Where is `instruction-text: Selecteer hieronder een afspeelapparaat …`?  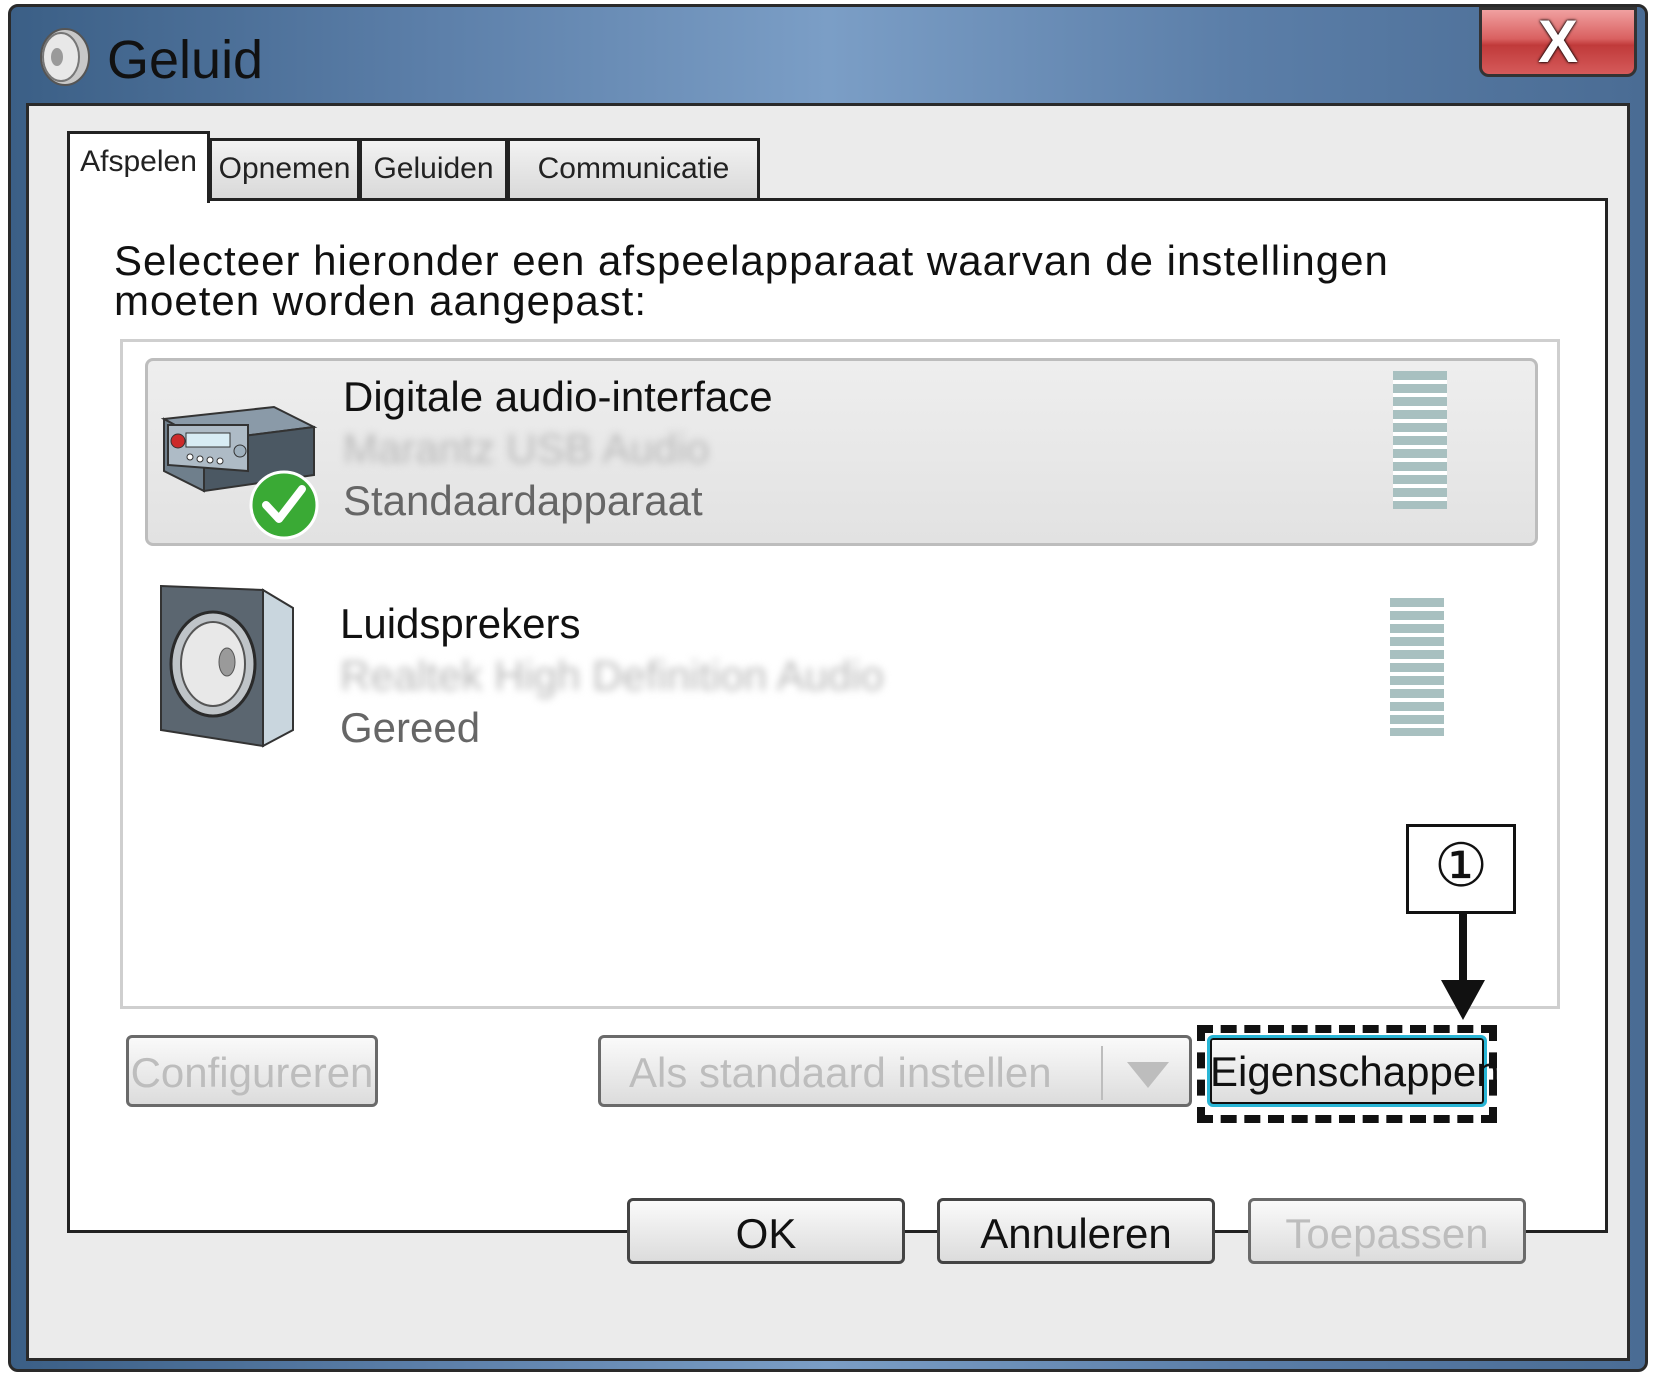 instruction-text: Selecteer hieronder een afspeelapparaat … is located at coordinates (751, 280).